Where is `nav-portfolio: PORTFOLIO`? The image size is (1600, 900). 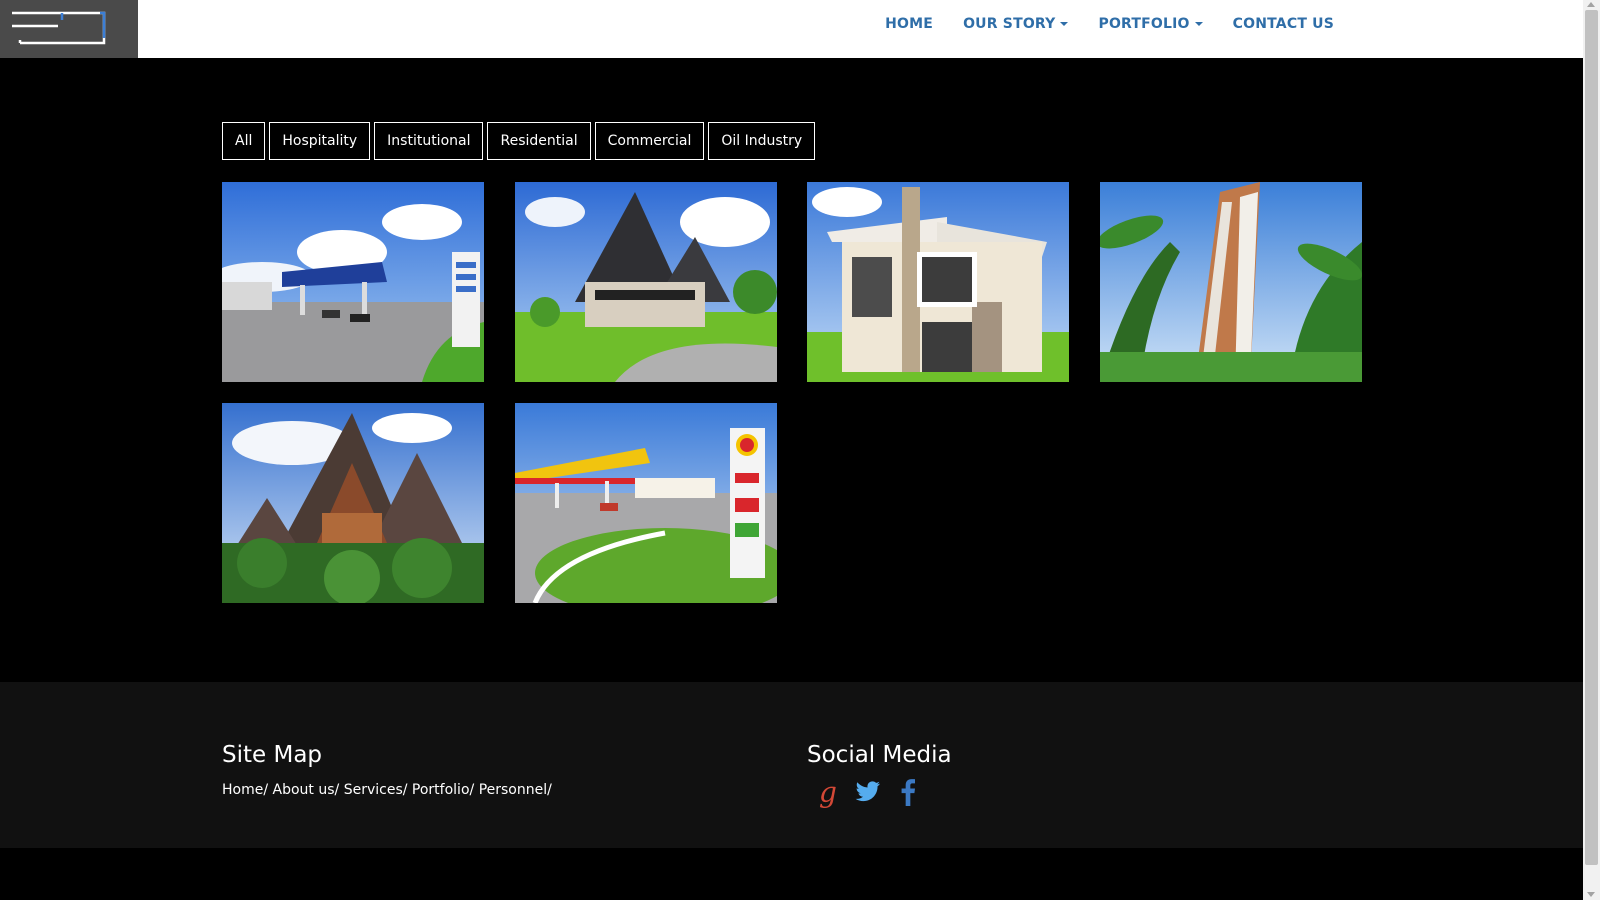
nav-portfolio: PORTFOLIO is located at coordinates (1150, 24).